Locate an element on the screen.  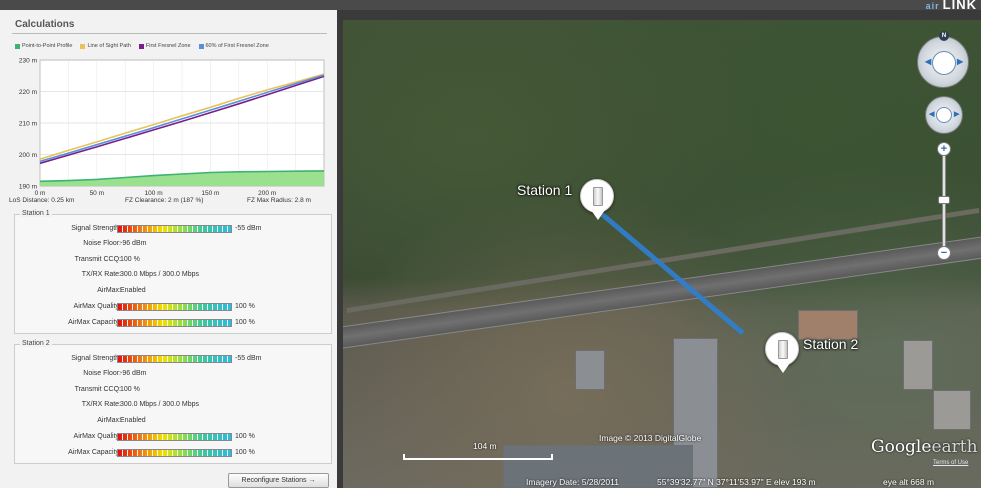
look-arrows-icon: ◀ is located at coordinates (928, 61).